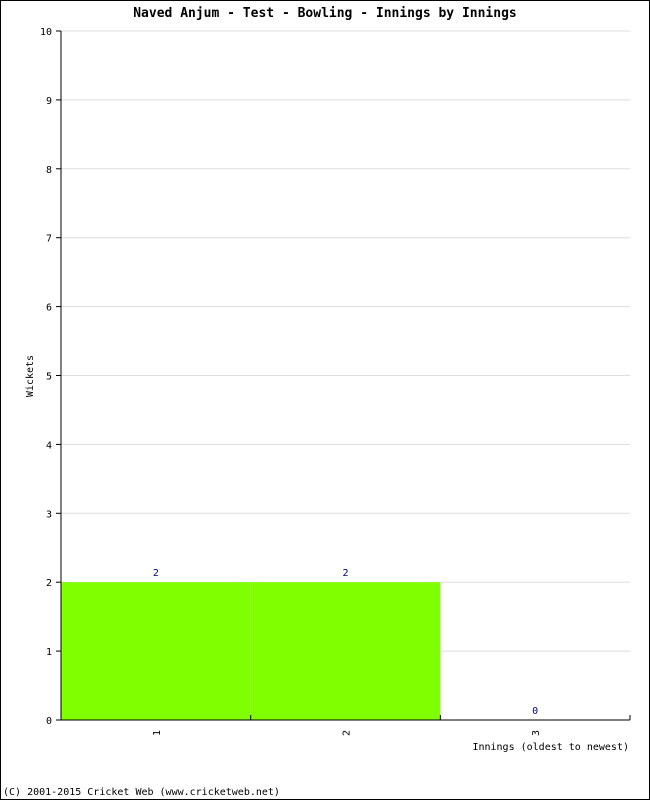 The width and height of the screenshot is (650, 800). Describe the element at coordinates (49, 445) in the screenshot. I see `y-tick-label: 4` at that location.